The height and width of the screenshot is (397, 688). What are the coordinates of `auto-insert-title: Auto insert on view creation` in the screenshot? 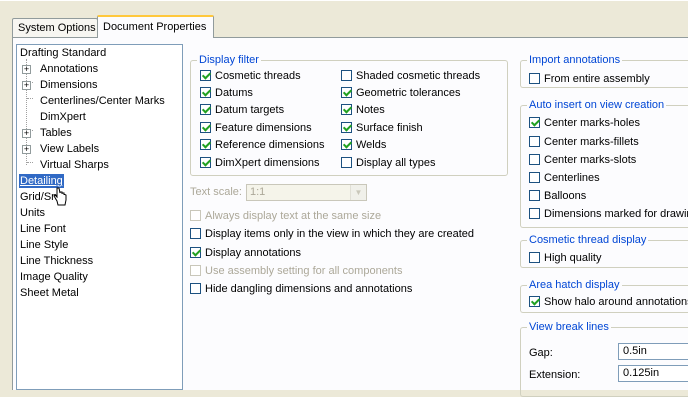 It's located at (597, 105).